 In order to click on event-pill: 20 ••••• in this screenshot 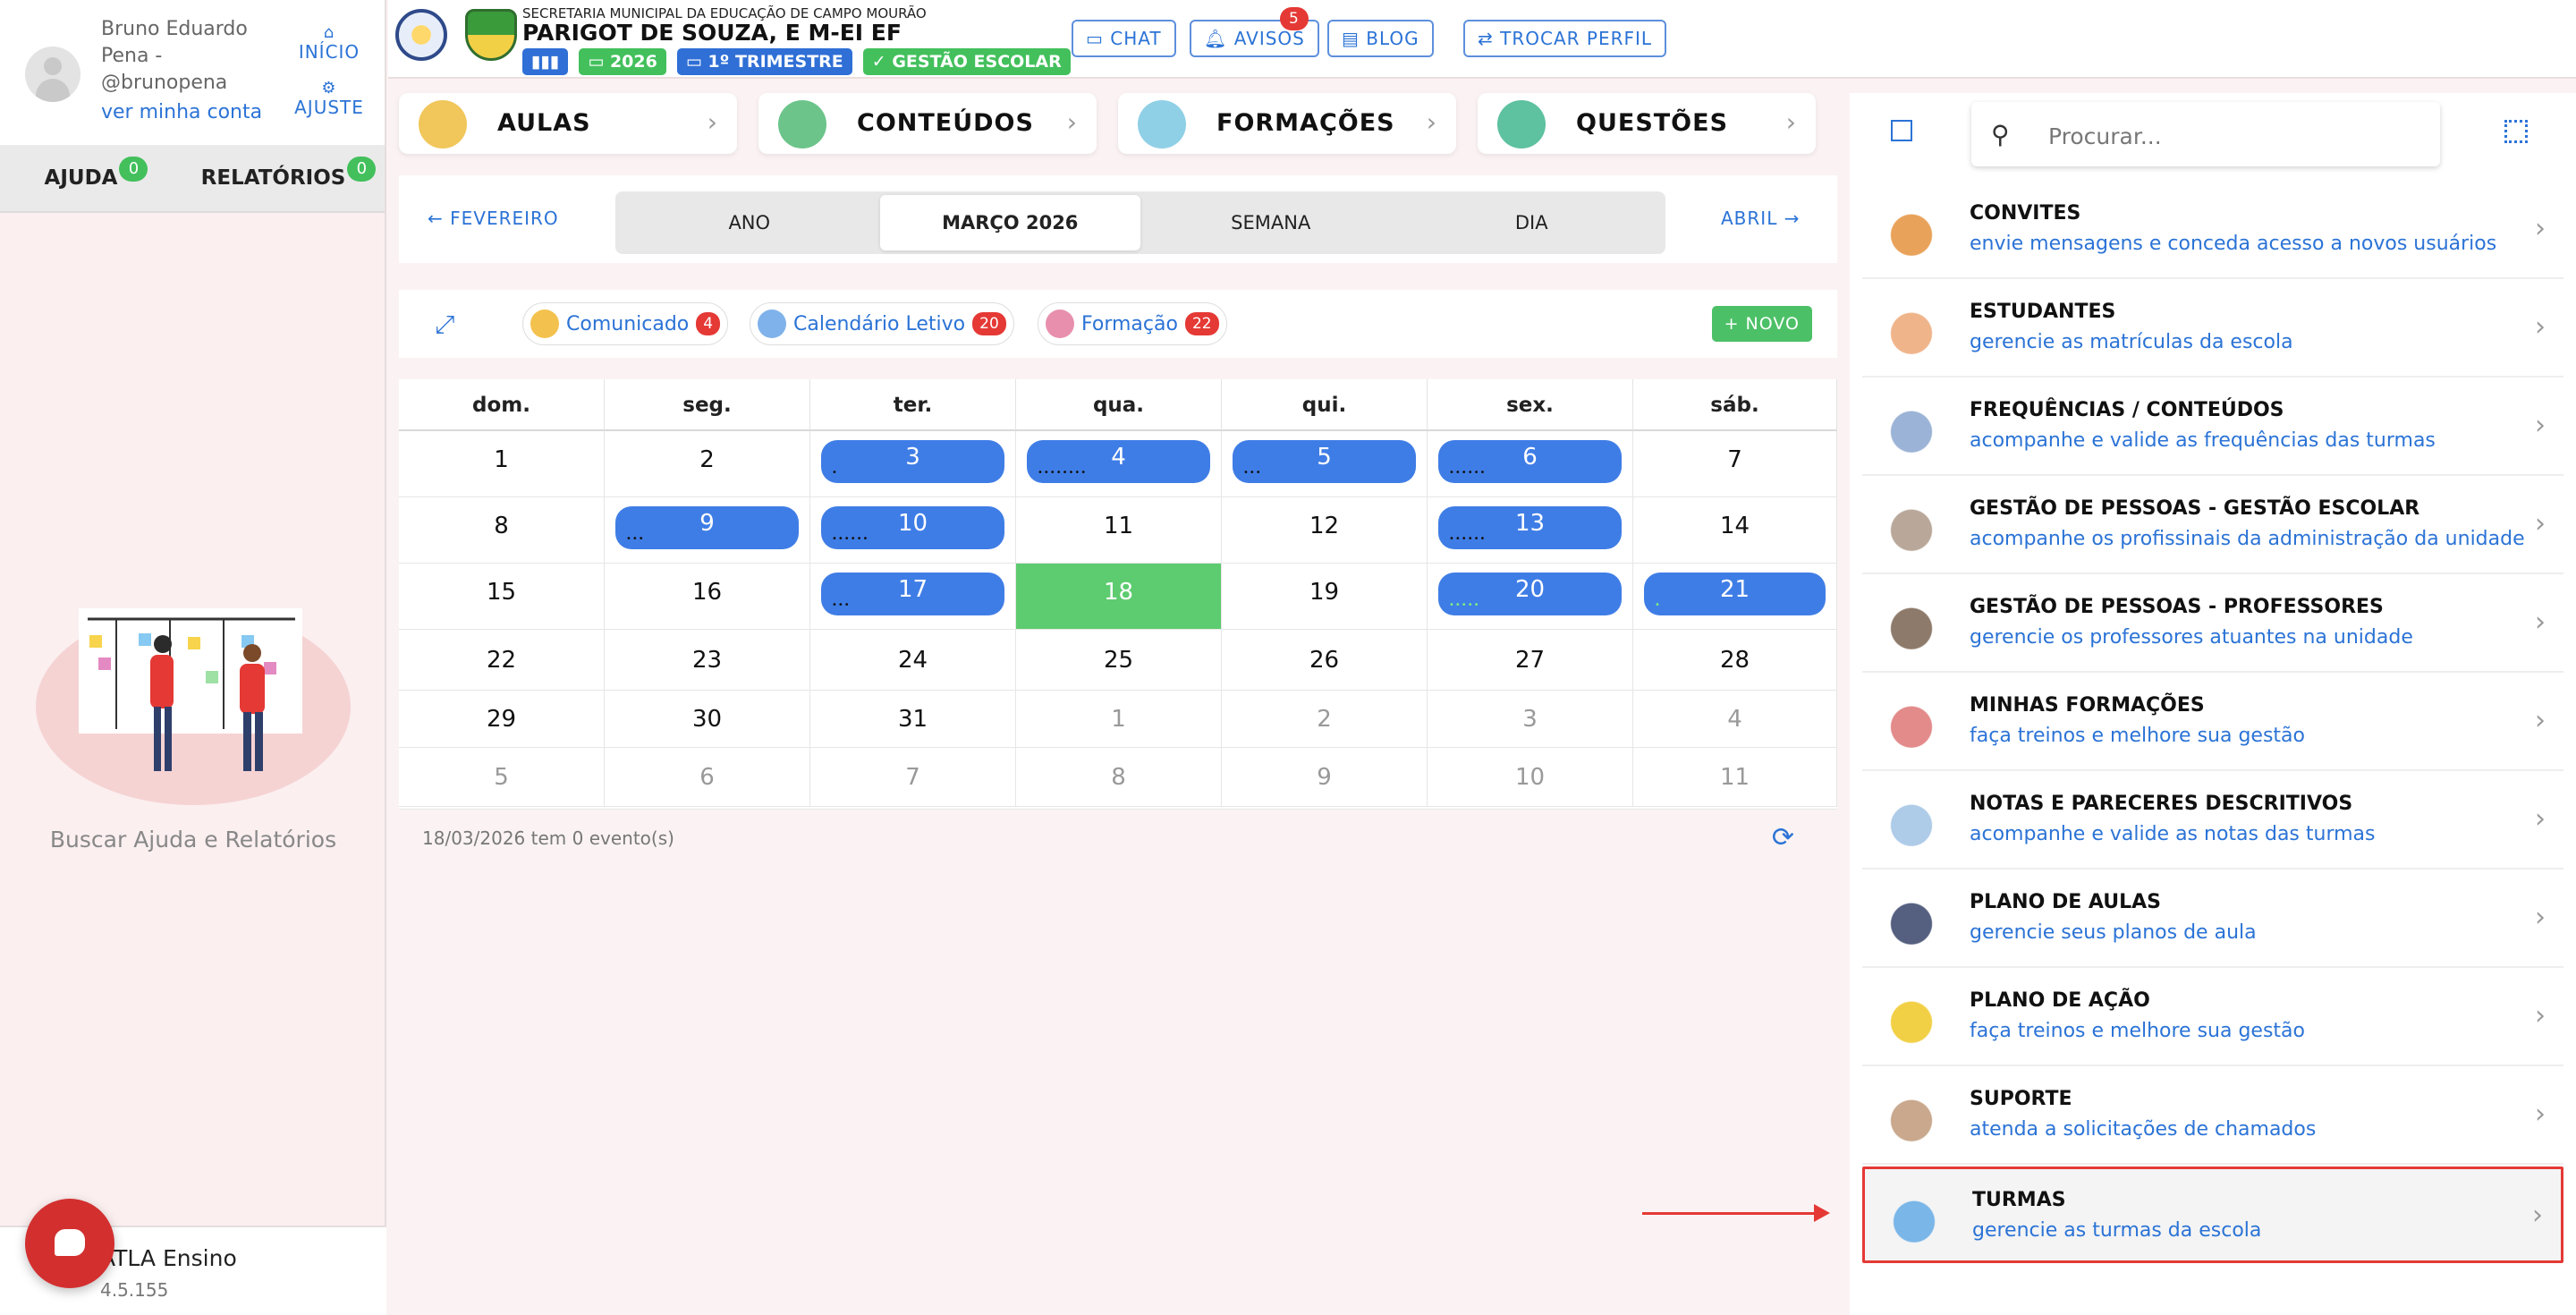, I will do `click(1530, 594)`.